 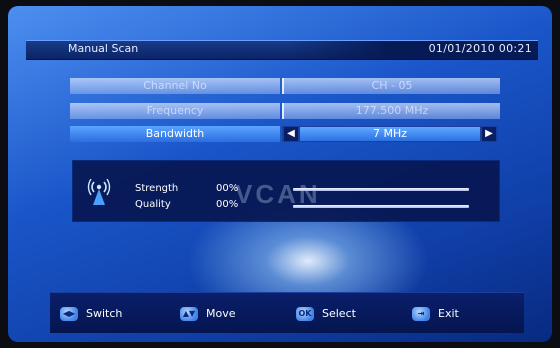 What do you see at coordinates (221, 313) in the screenshot?
I see `footer-move-label: Move` at bounding box center [221, 313].